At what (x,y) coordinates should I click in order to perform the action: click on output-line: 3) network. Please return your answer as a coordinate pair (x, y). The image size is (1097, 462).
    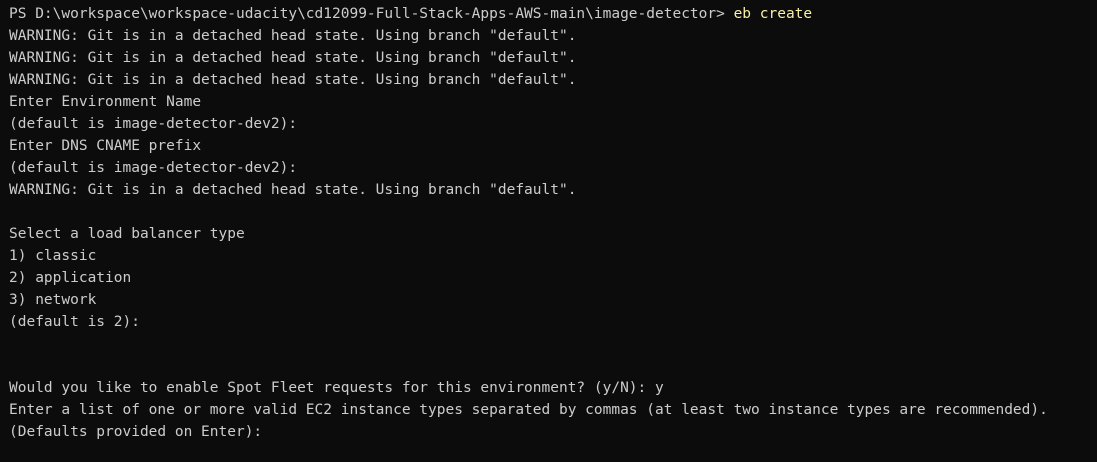
    Looking at the image, I should click on (53, 300).